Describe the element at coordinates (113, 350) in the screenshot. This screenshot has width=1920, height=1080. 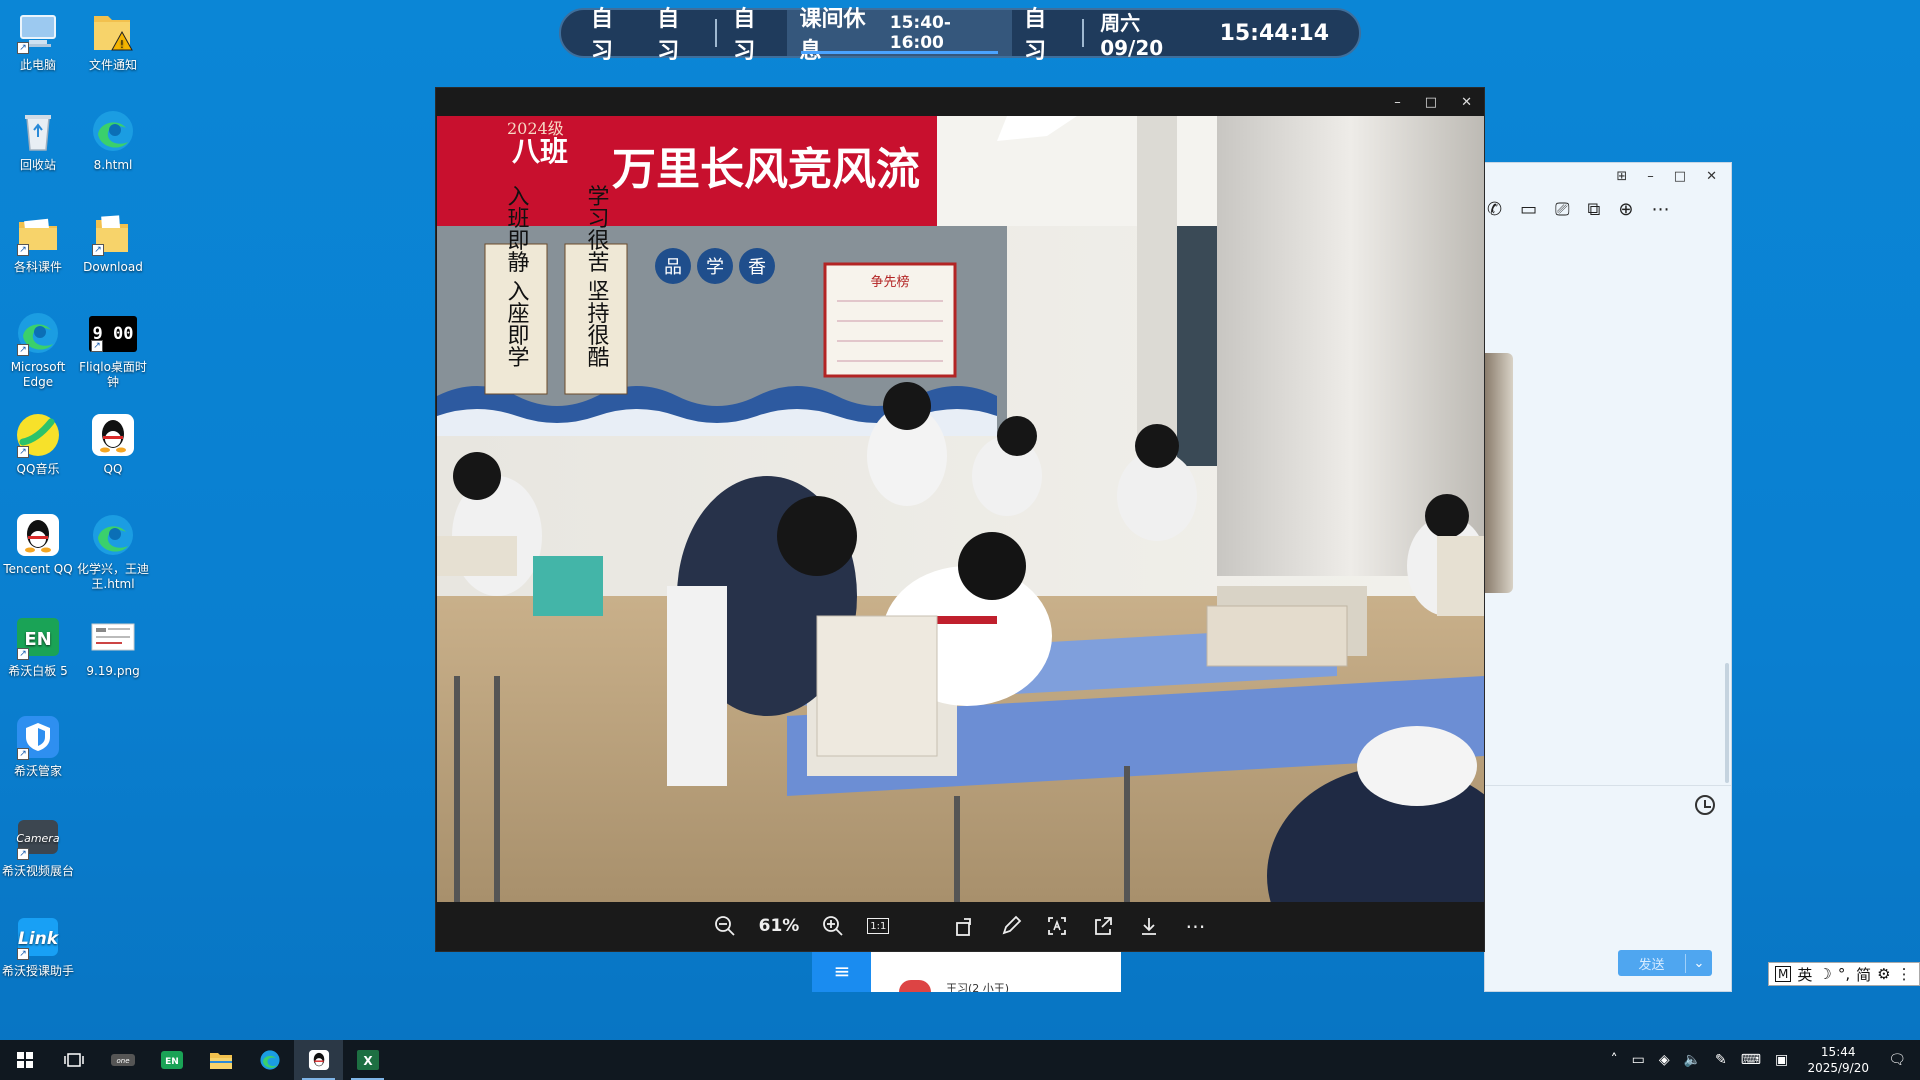
I see `desktop-icon-fliqlo: 9 00 ↗ Fliqlo桌面时钟` at that location.